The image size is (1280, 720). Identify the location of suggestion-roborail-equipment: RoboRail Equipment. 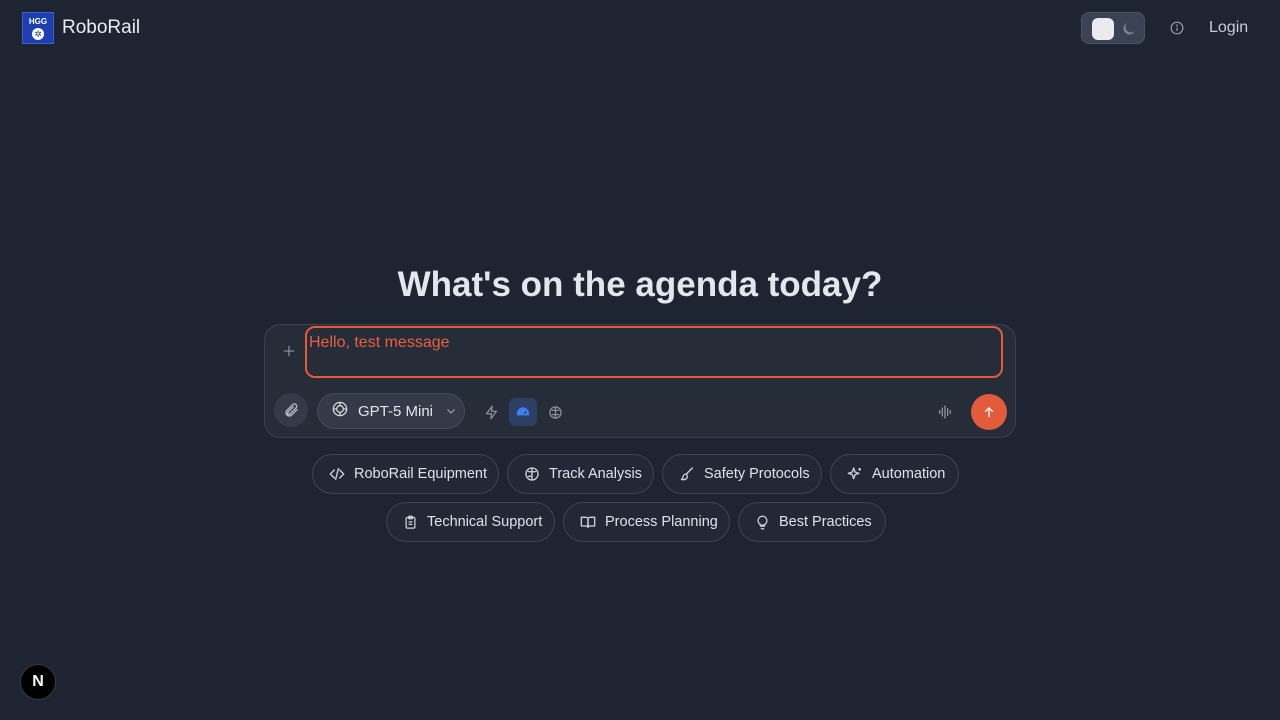
(405, 474).